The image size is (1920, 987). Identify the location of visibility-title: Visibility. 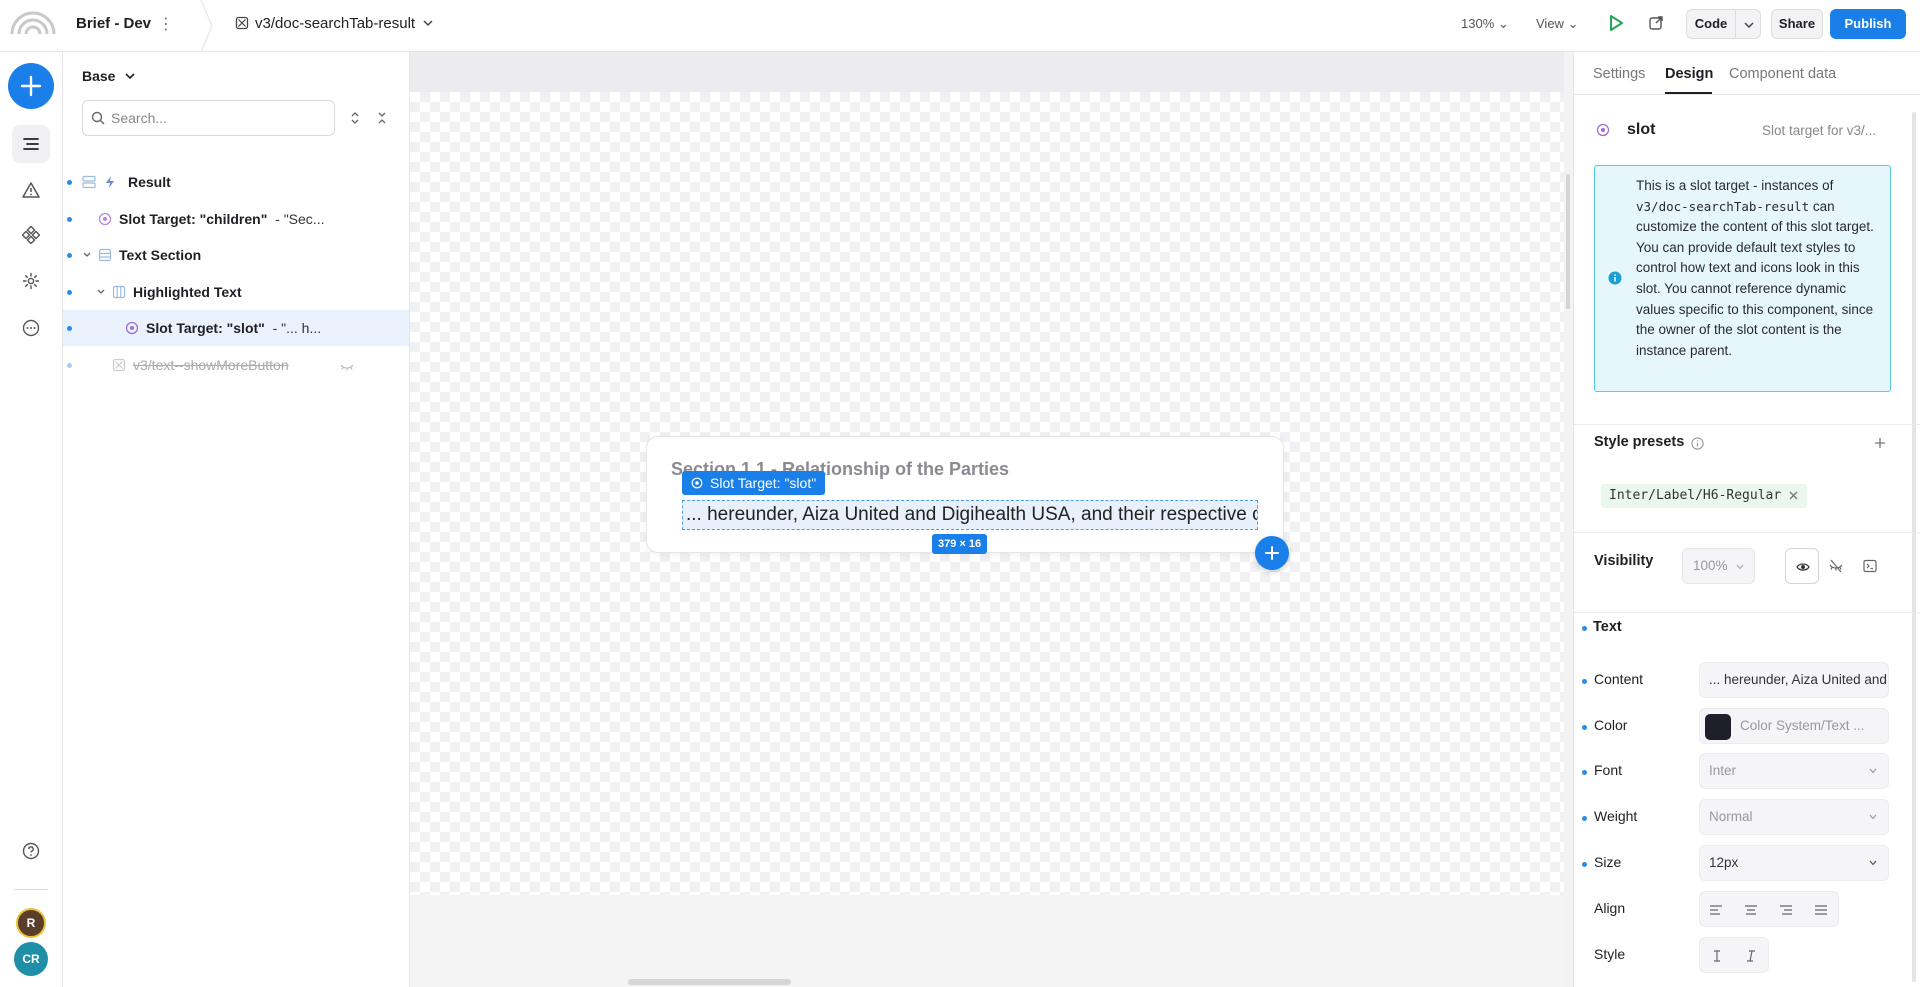
(1624, 561).